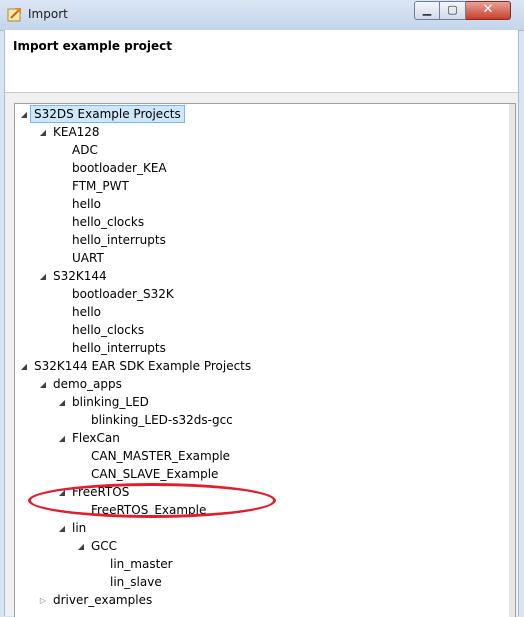  Describe the element at coordinates (87, 384) in the screenshot. I see `tree-item-label: demo_apps` at that location.